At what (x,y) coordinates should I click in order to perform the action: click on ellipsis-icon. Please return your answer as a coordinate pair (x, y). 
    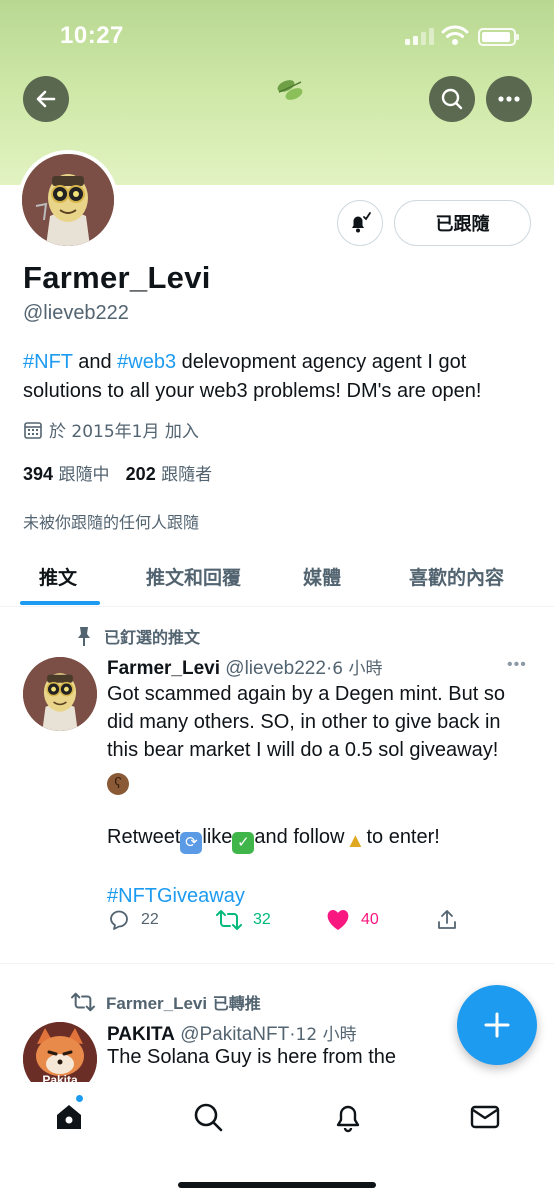
    Looking at the image, I should click on (509, 99).